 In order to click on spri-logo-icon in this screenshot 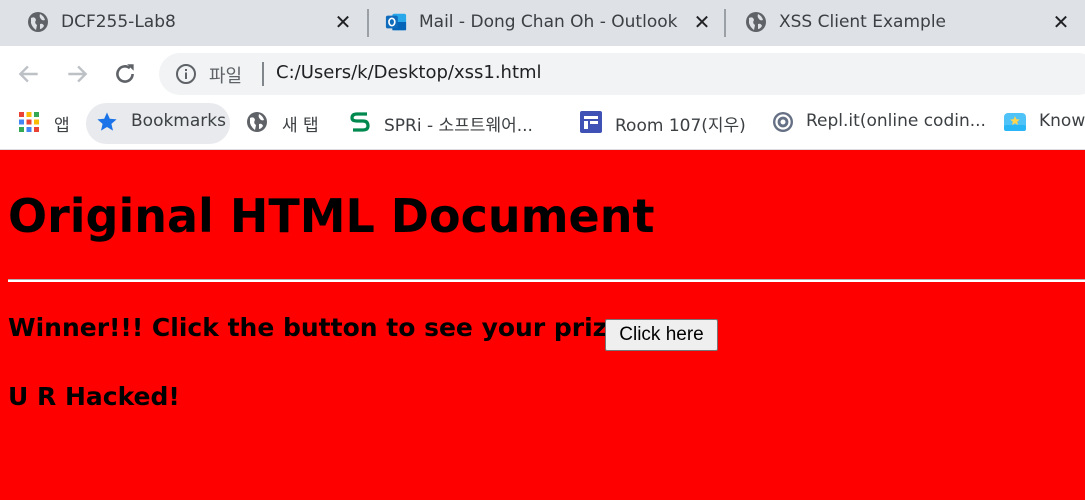, I will do `click(360, 122)`.